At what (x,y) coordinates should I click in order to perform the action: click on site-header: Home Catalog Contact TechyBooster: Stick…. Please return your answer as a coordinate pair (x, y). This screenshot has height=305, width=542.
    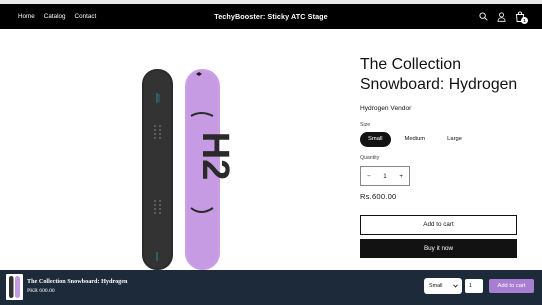
    Looking at the image, I should click on (271, 16).